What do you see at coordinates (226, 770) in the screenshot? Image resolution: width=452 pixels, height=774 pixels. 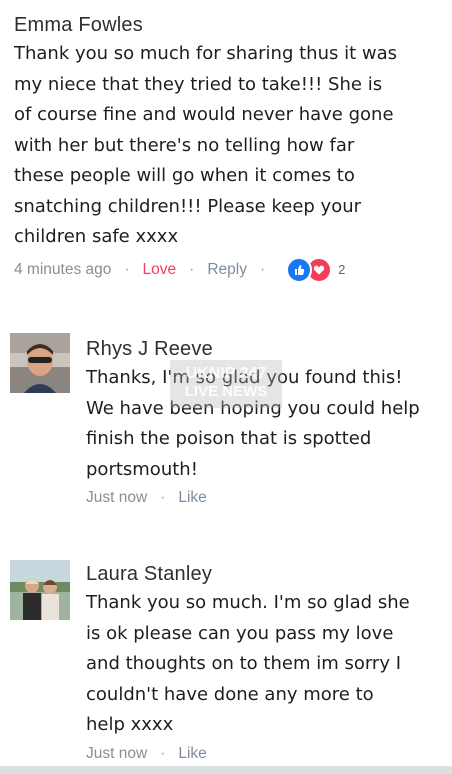 I see `bottom-divider` at bounding box center [226, 770].